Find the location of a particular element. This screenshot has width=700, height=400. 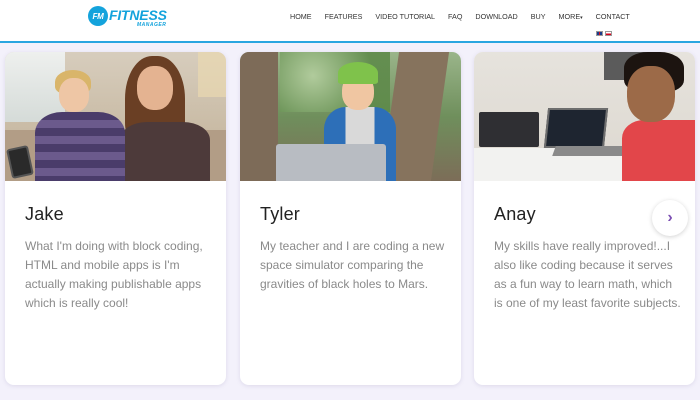

logo: FM FITNESS MANAGER is located at coordinates (128, 18).